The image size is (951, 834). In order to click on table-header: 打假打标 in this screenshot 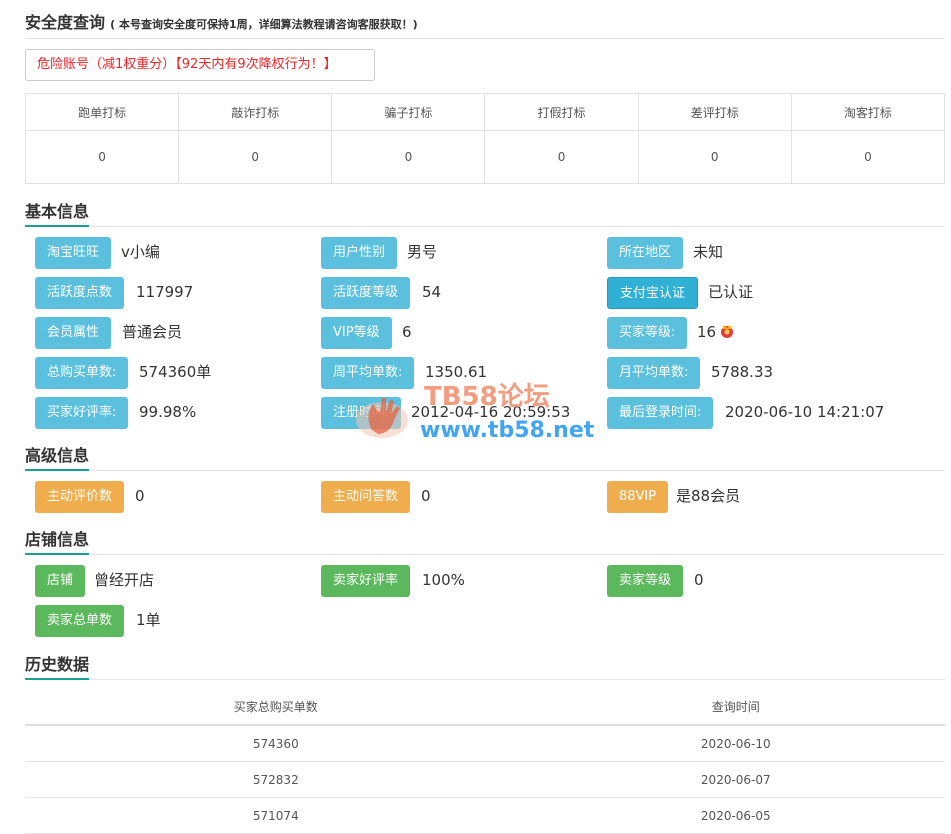, I will do `click(561, 112)`.